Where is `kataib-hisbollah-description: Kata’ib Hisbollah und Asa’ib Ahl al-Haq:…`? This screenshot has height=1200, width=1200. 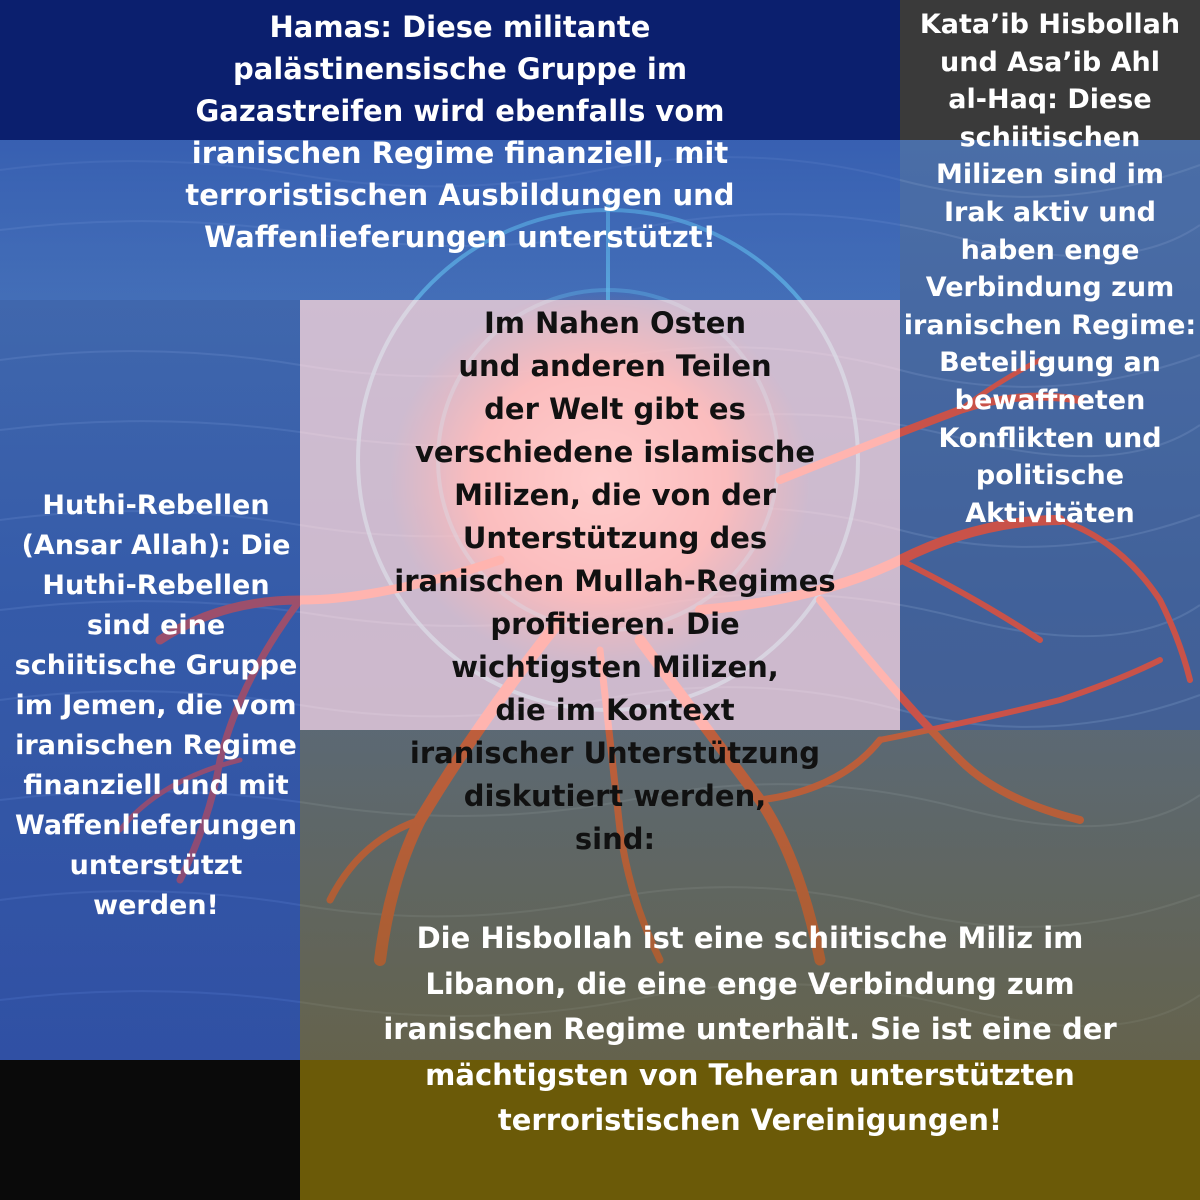 kataib-hisbollah-description: Kata’ib Hisbollah und Asa’ib Ahl al-Haq:… is located at coordinates (1050, 269).